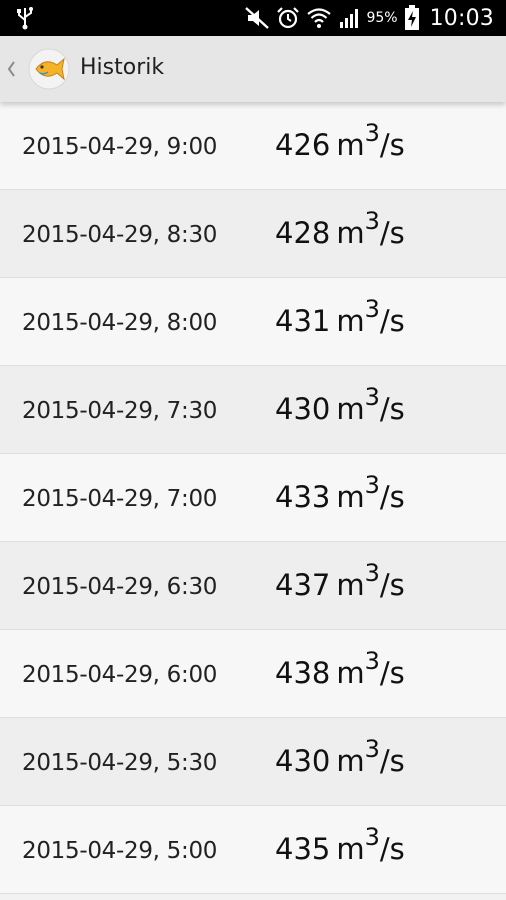 This screenshot has height=900, width=506. I want to click on action-bar: Historik, so click(253, 69).